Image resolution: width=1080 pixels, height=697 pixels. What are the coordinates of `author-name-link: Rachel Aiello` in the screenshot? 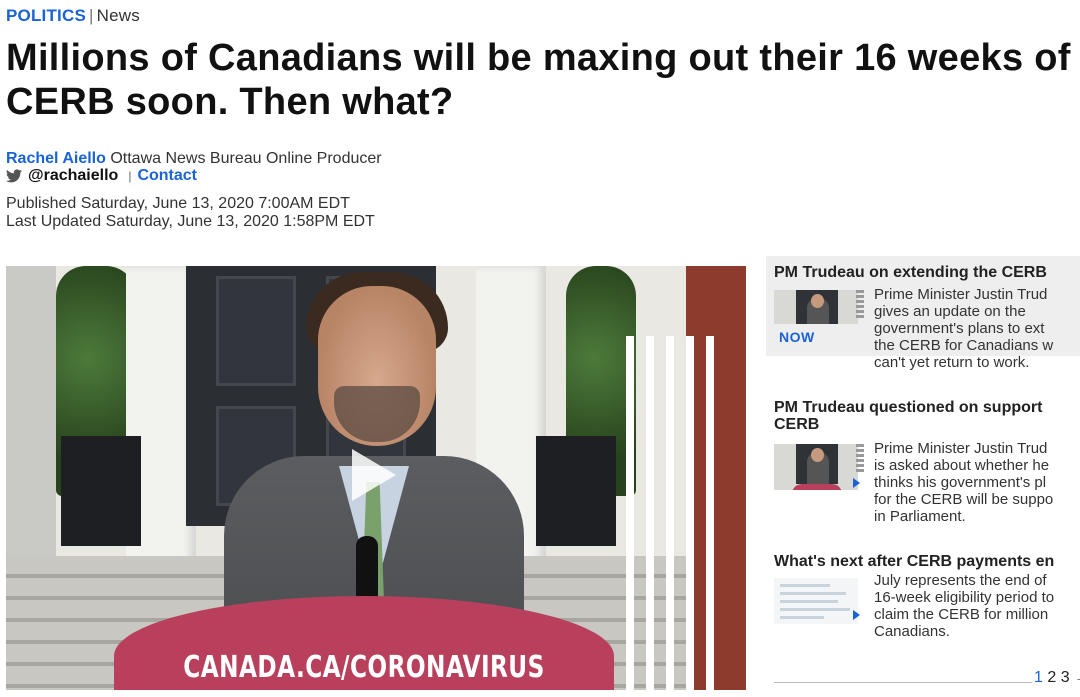 It's located at (56, 158).